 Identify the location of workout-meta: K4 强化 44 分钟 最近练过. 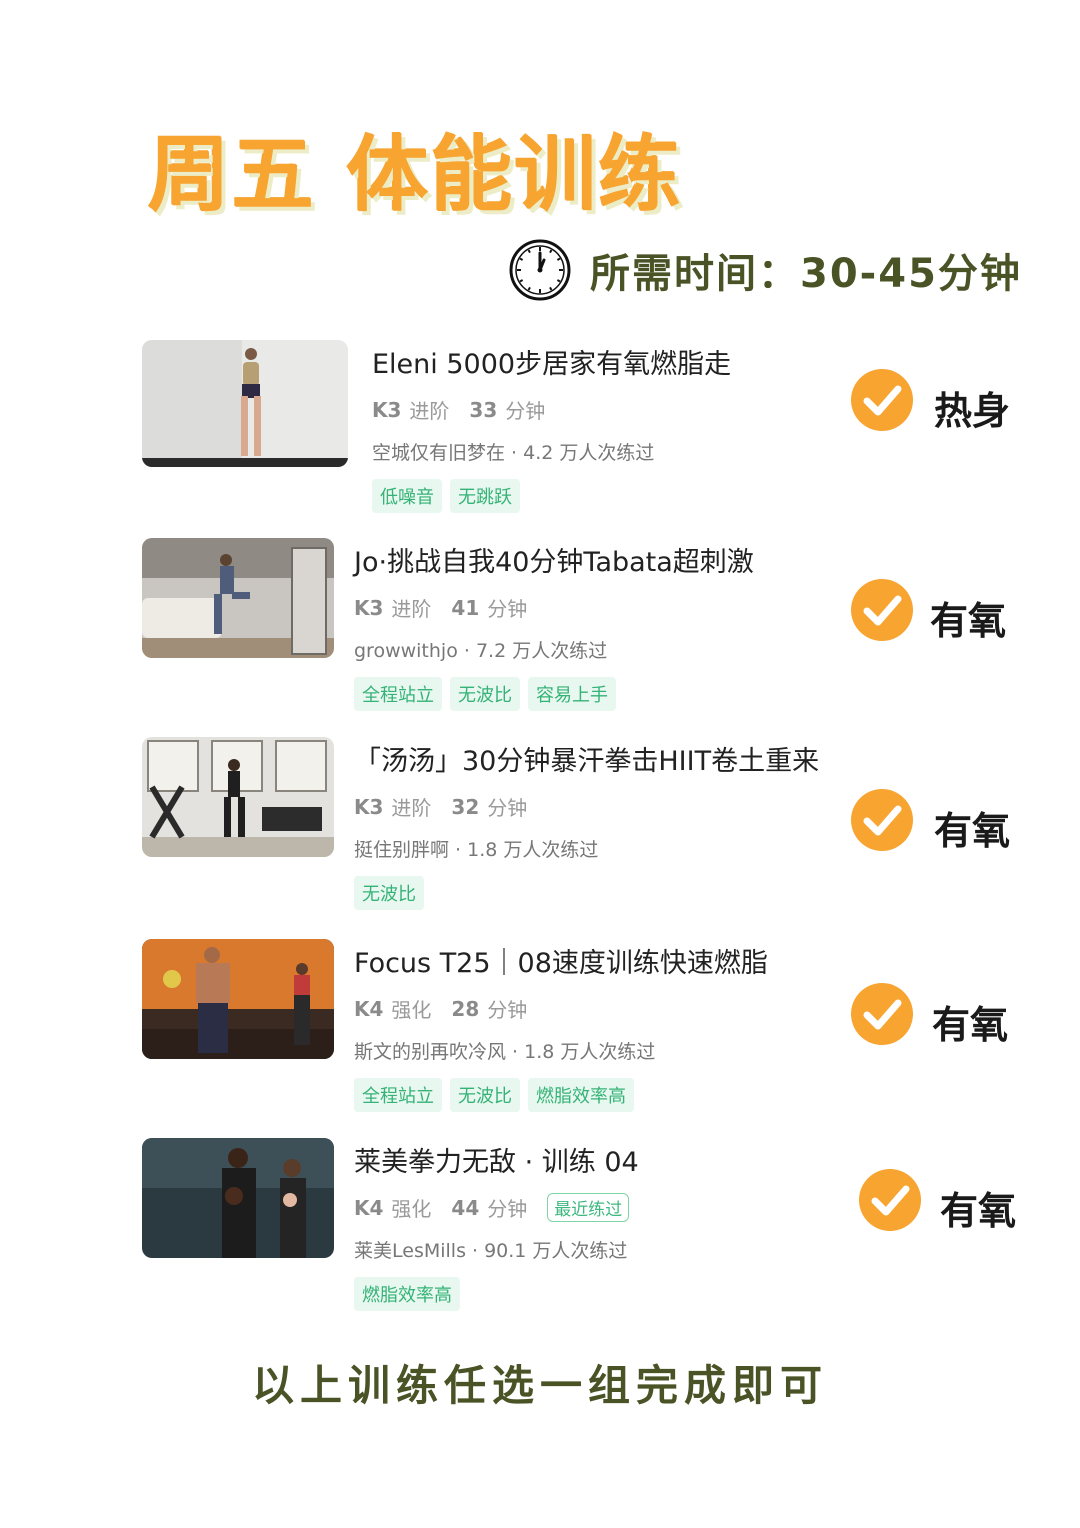
(496, 1207).